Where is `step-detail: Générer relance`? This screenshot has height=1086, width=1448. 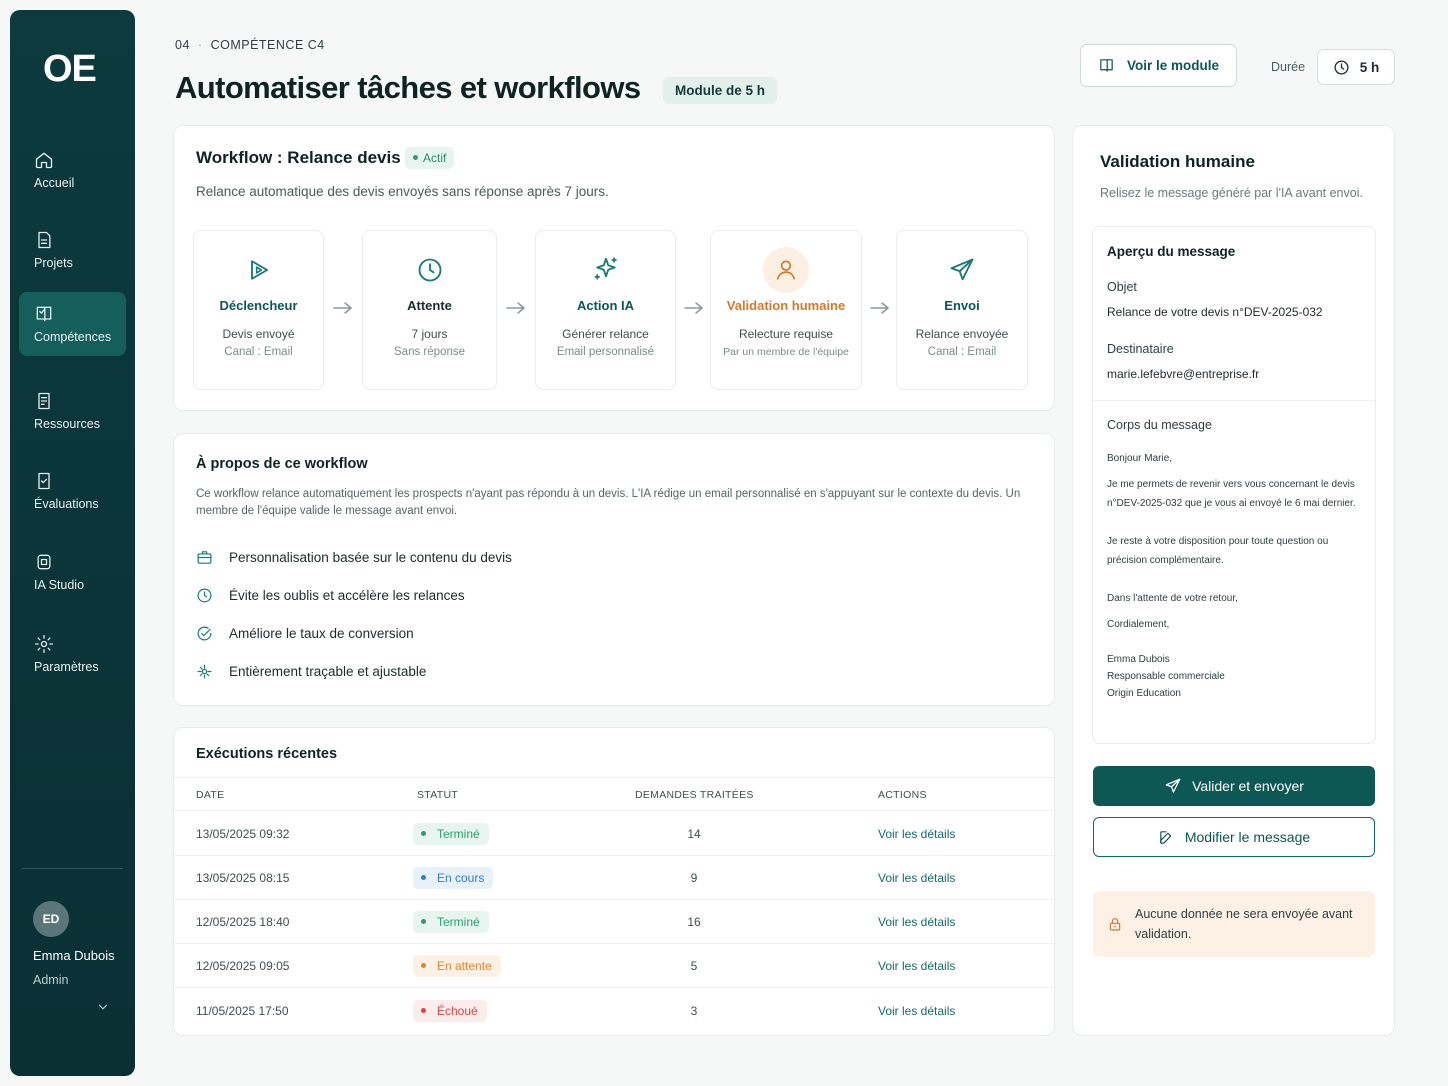
step-detail: Générer relance is located at coordinates (605, 334).